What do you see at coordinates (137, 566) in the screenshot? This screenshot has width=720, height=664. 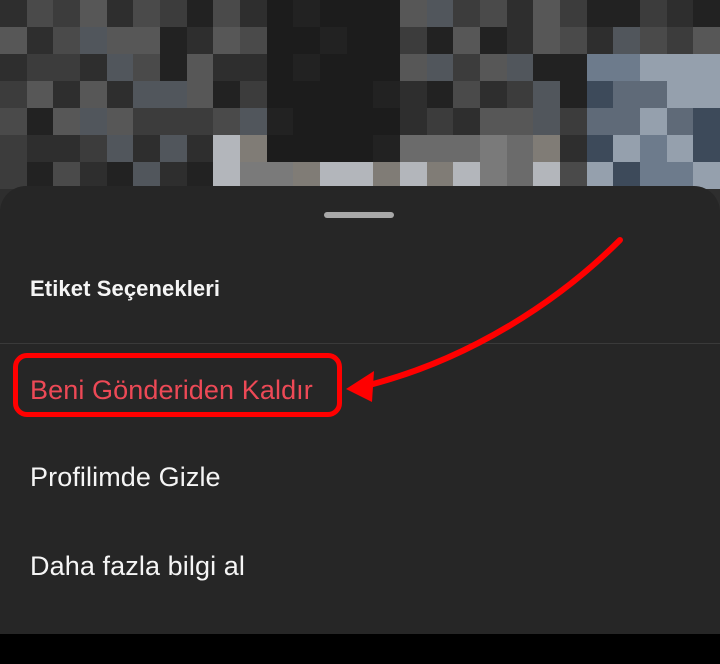 I see `learn-more-option: Daha fazla bilgi al` at bounding box center [137, 566].